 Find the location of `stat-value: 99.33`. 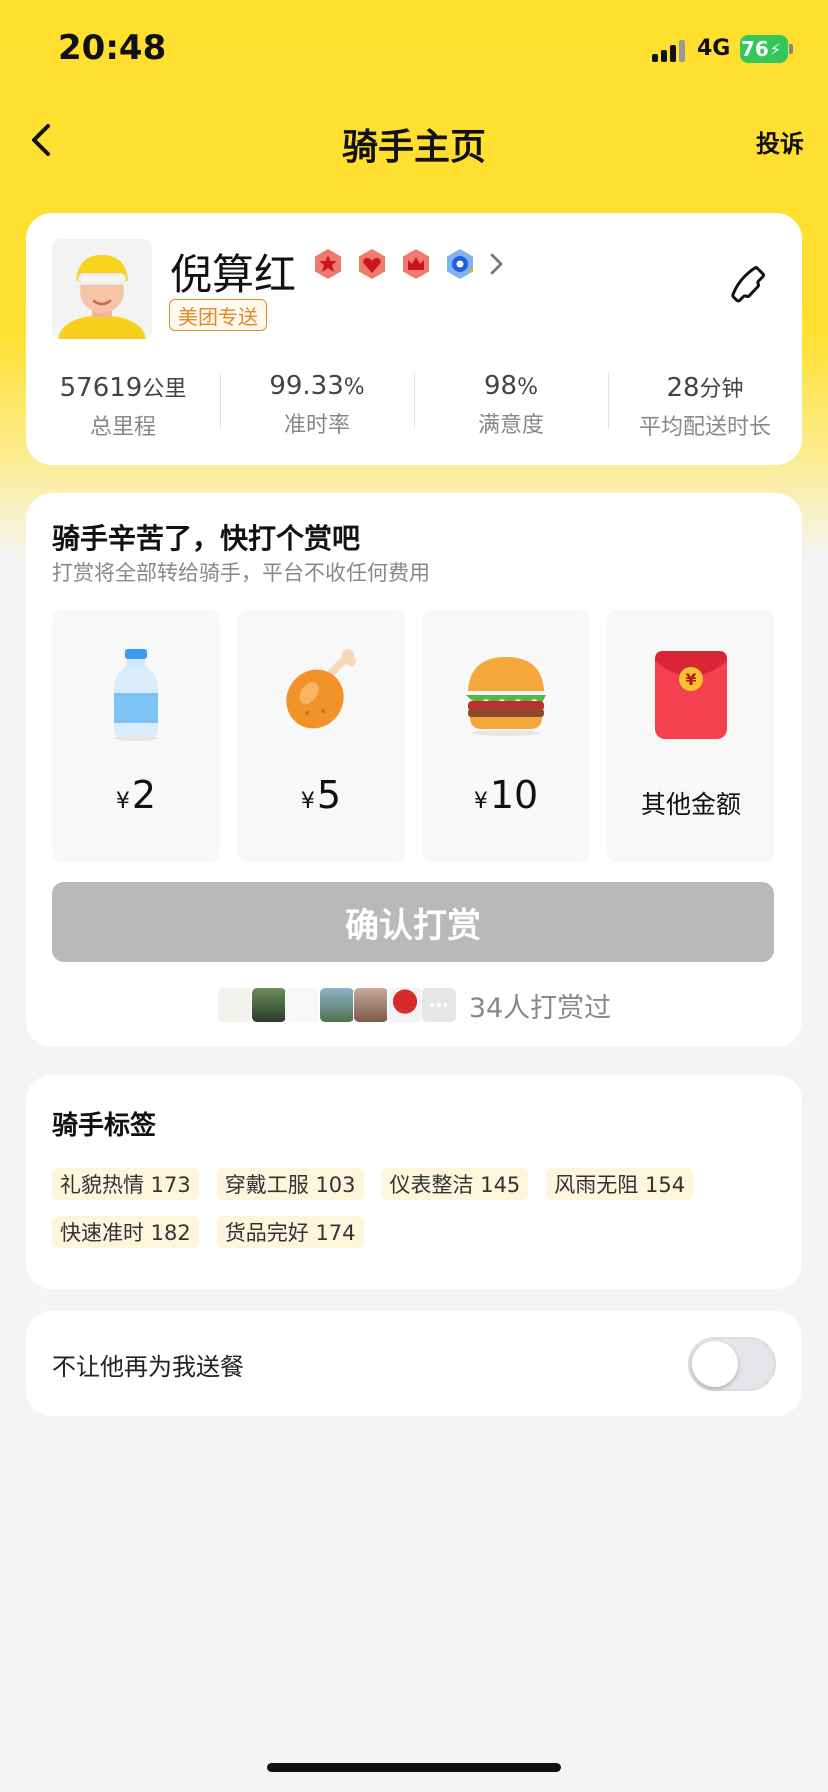

stat-value: 99.33 is located at coordinates (306, 386).